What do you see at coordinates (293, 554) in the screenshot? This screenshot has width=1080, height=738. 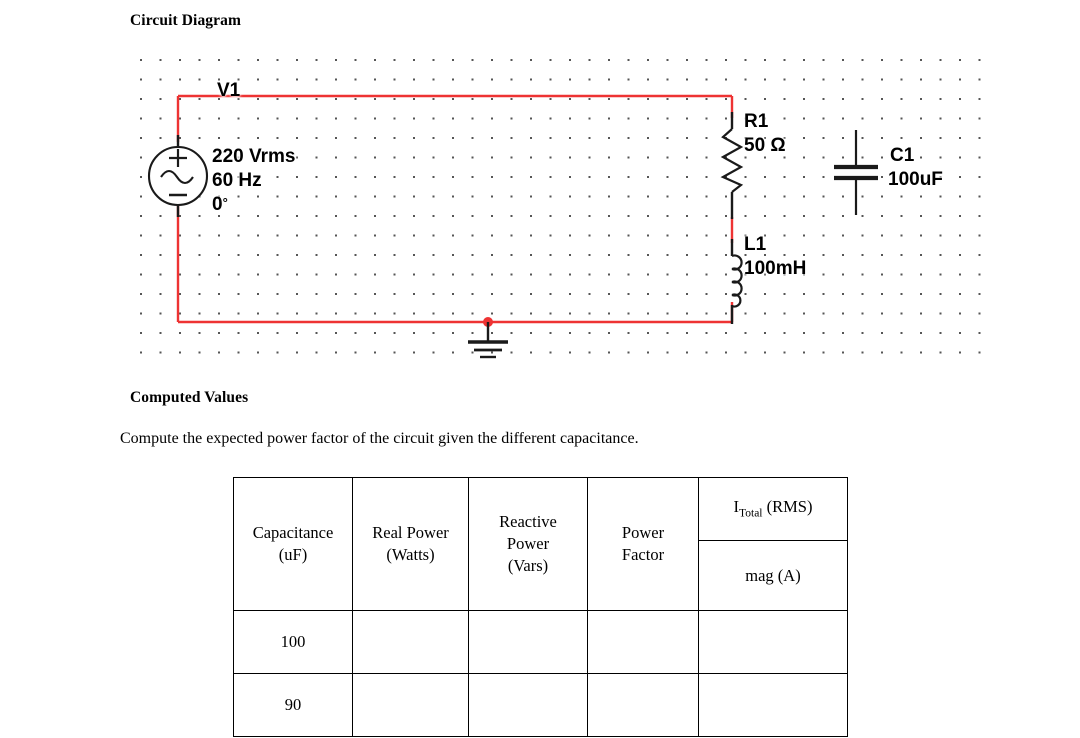 I see `header-capacitance-line2: (uF)` at bounding box center [293, 554].